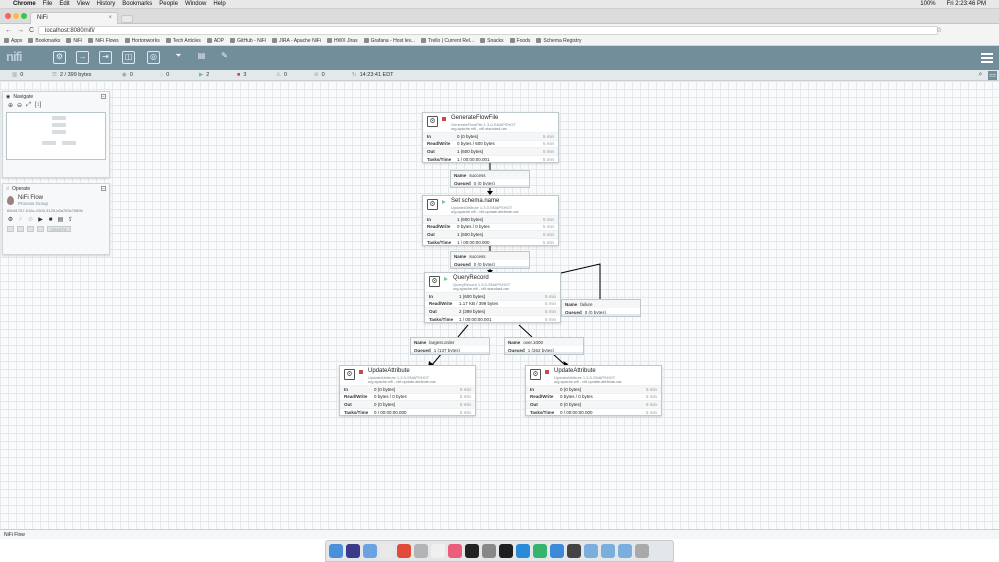 This screenshot has height=562, width=999. I want to click on menu-bookmarks: Bookmarks, so click(137, 4).